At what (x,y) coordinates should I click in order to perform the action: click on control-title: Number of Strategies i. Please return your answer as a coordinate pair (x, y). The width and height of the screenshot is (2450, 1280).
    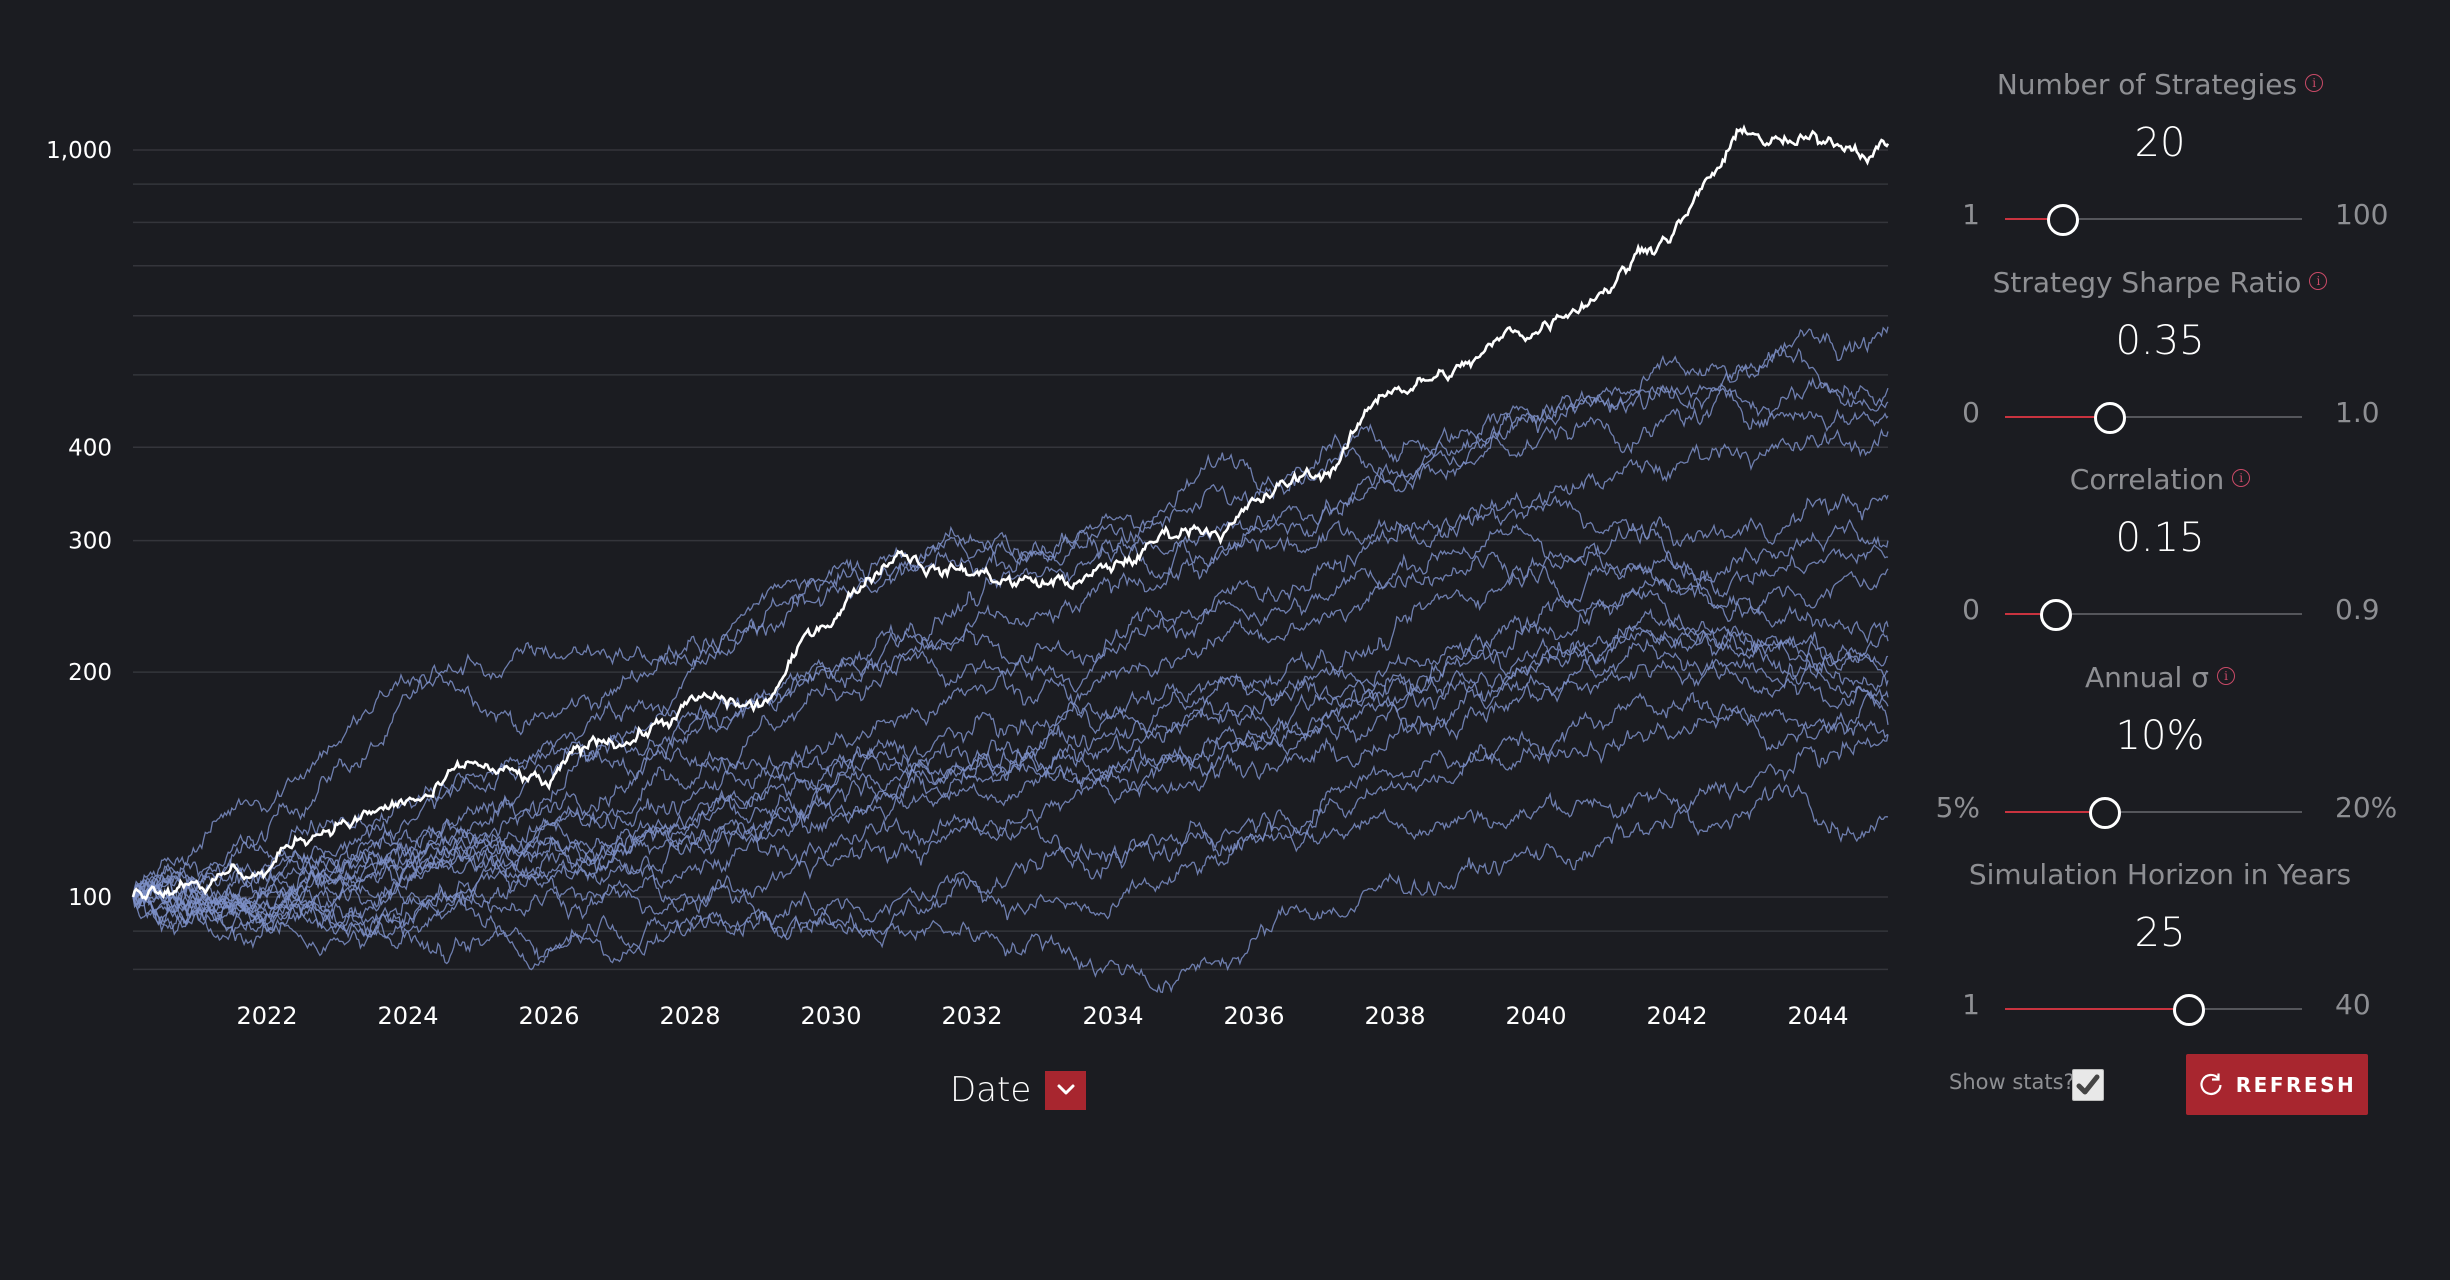
    Looking at the image, I should click on (2160, 84).